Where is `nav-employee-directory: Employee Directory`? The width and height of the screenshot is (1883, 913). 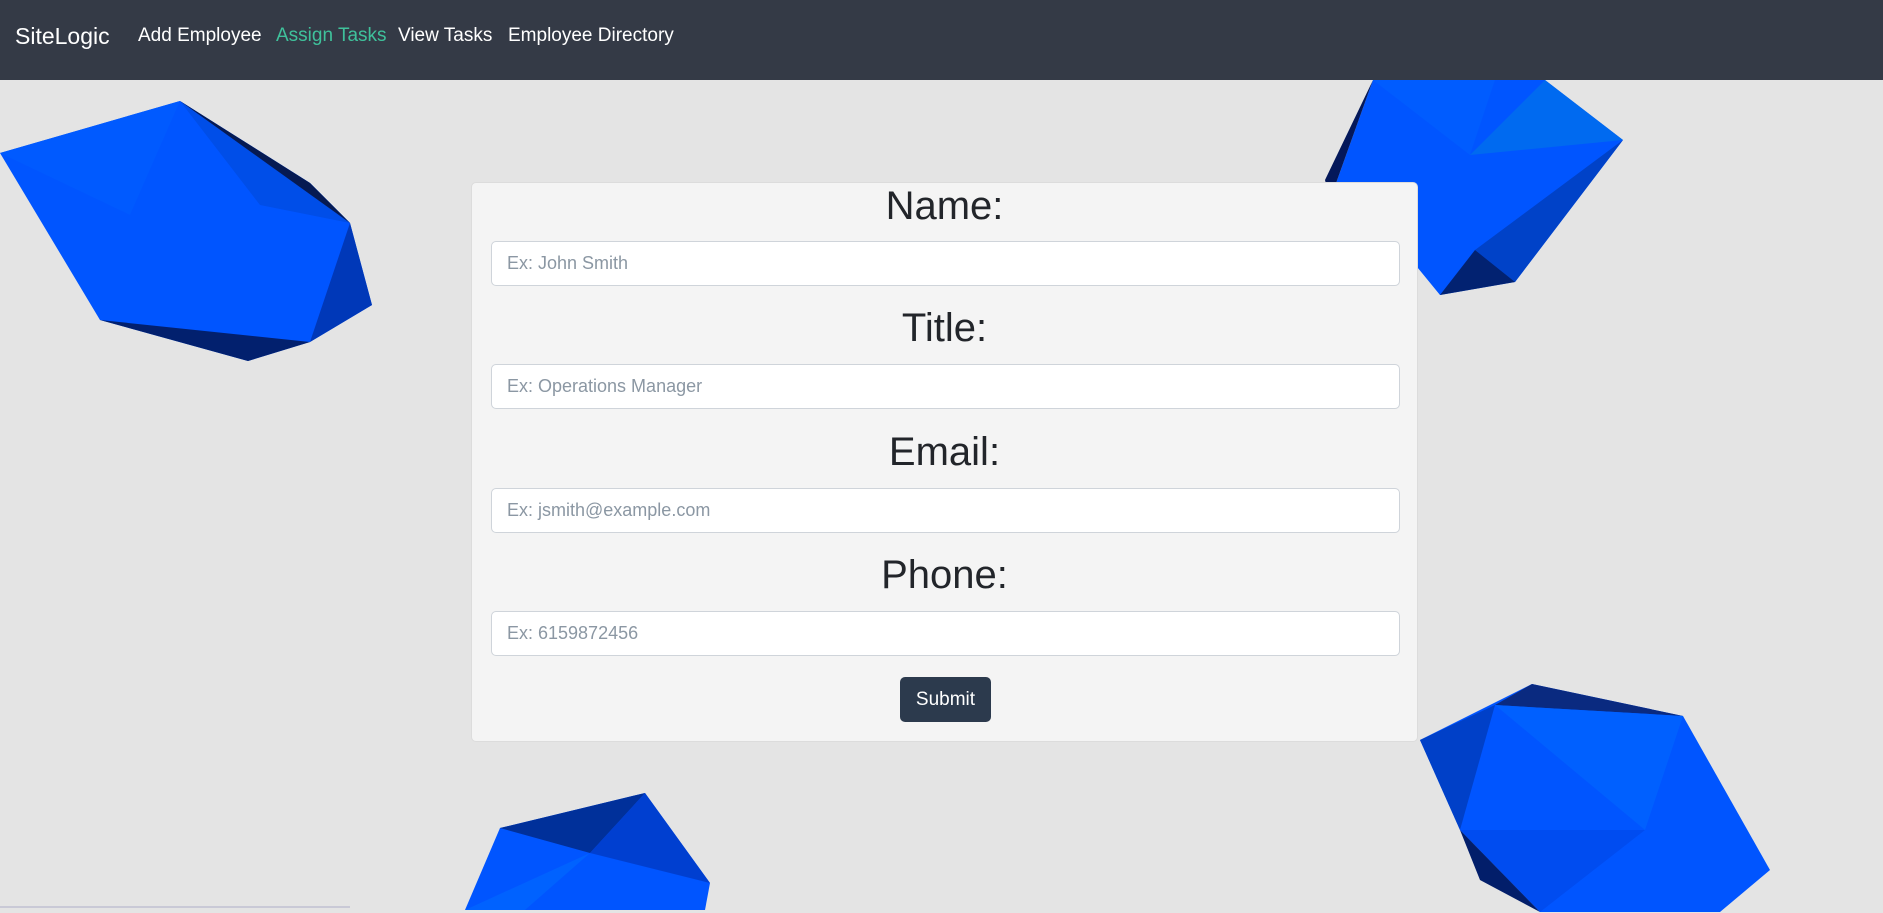 nav-employee-directory: Employee Directory is located at coordinates (591, 36).